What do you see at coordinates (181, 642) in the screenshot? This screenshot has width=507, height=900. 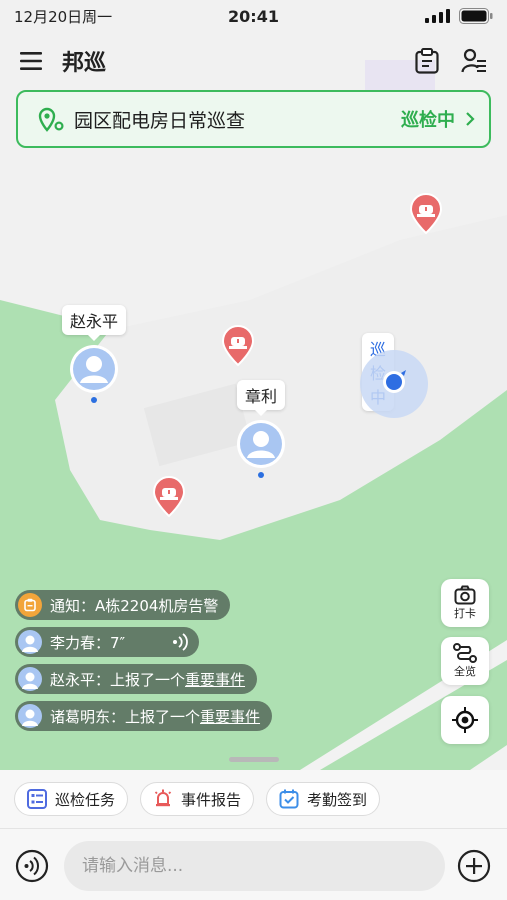 I see `voice-wave-icon` at bounding box center [181, 642].